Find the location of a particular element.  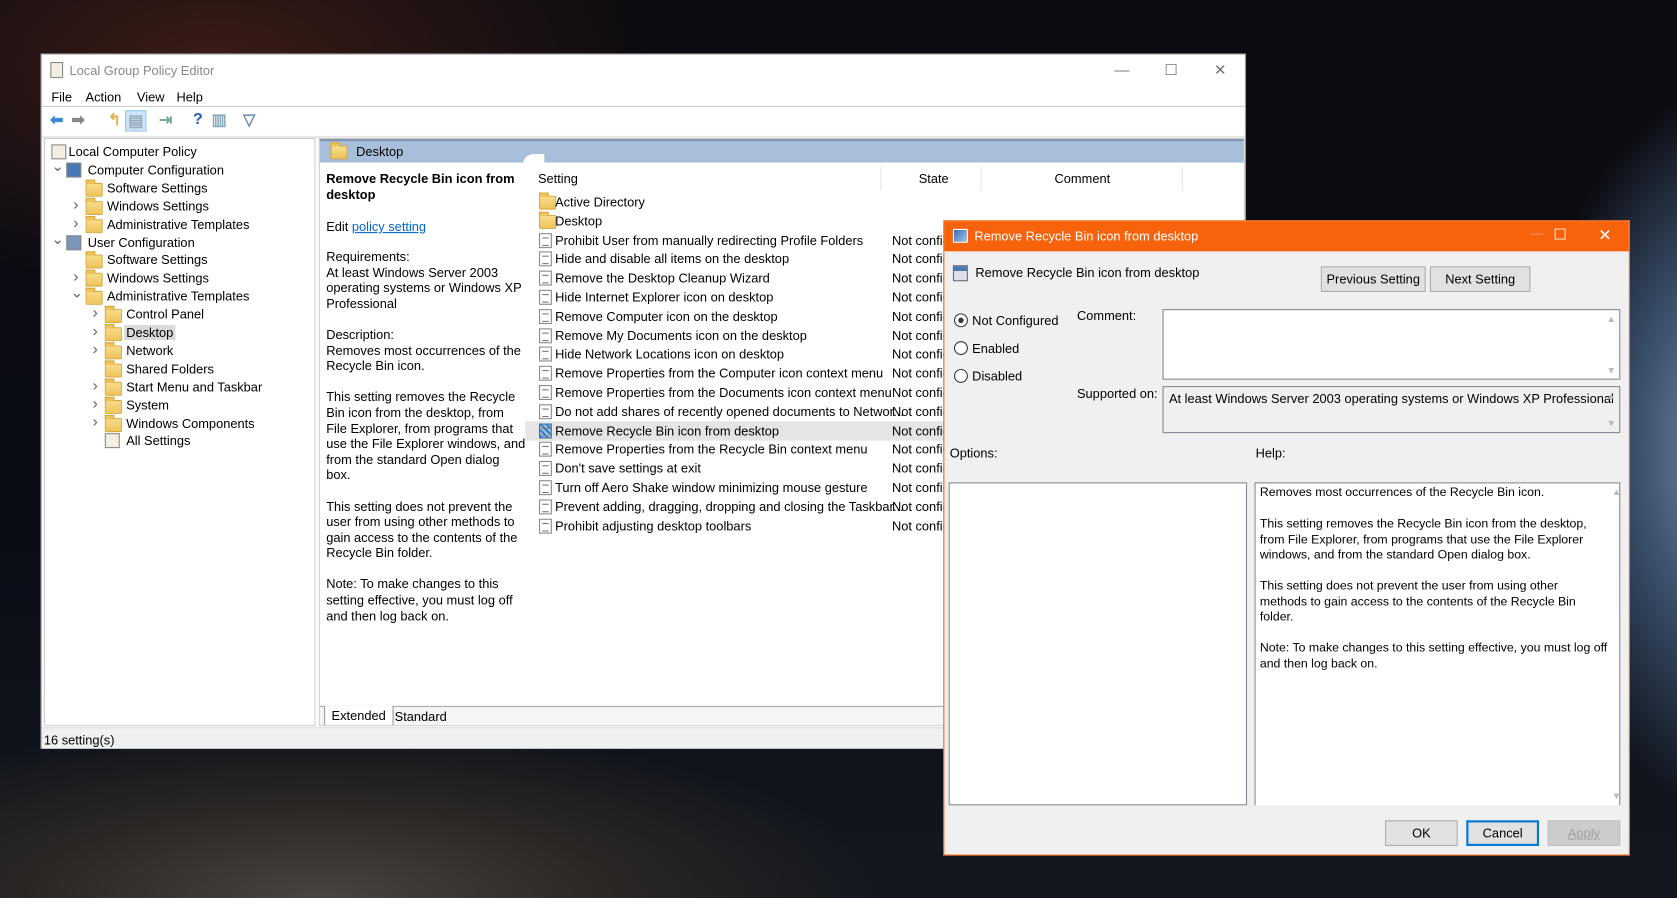

tree-item: ⌄ Administrative Templates is located at coordinates (178, 295).